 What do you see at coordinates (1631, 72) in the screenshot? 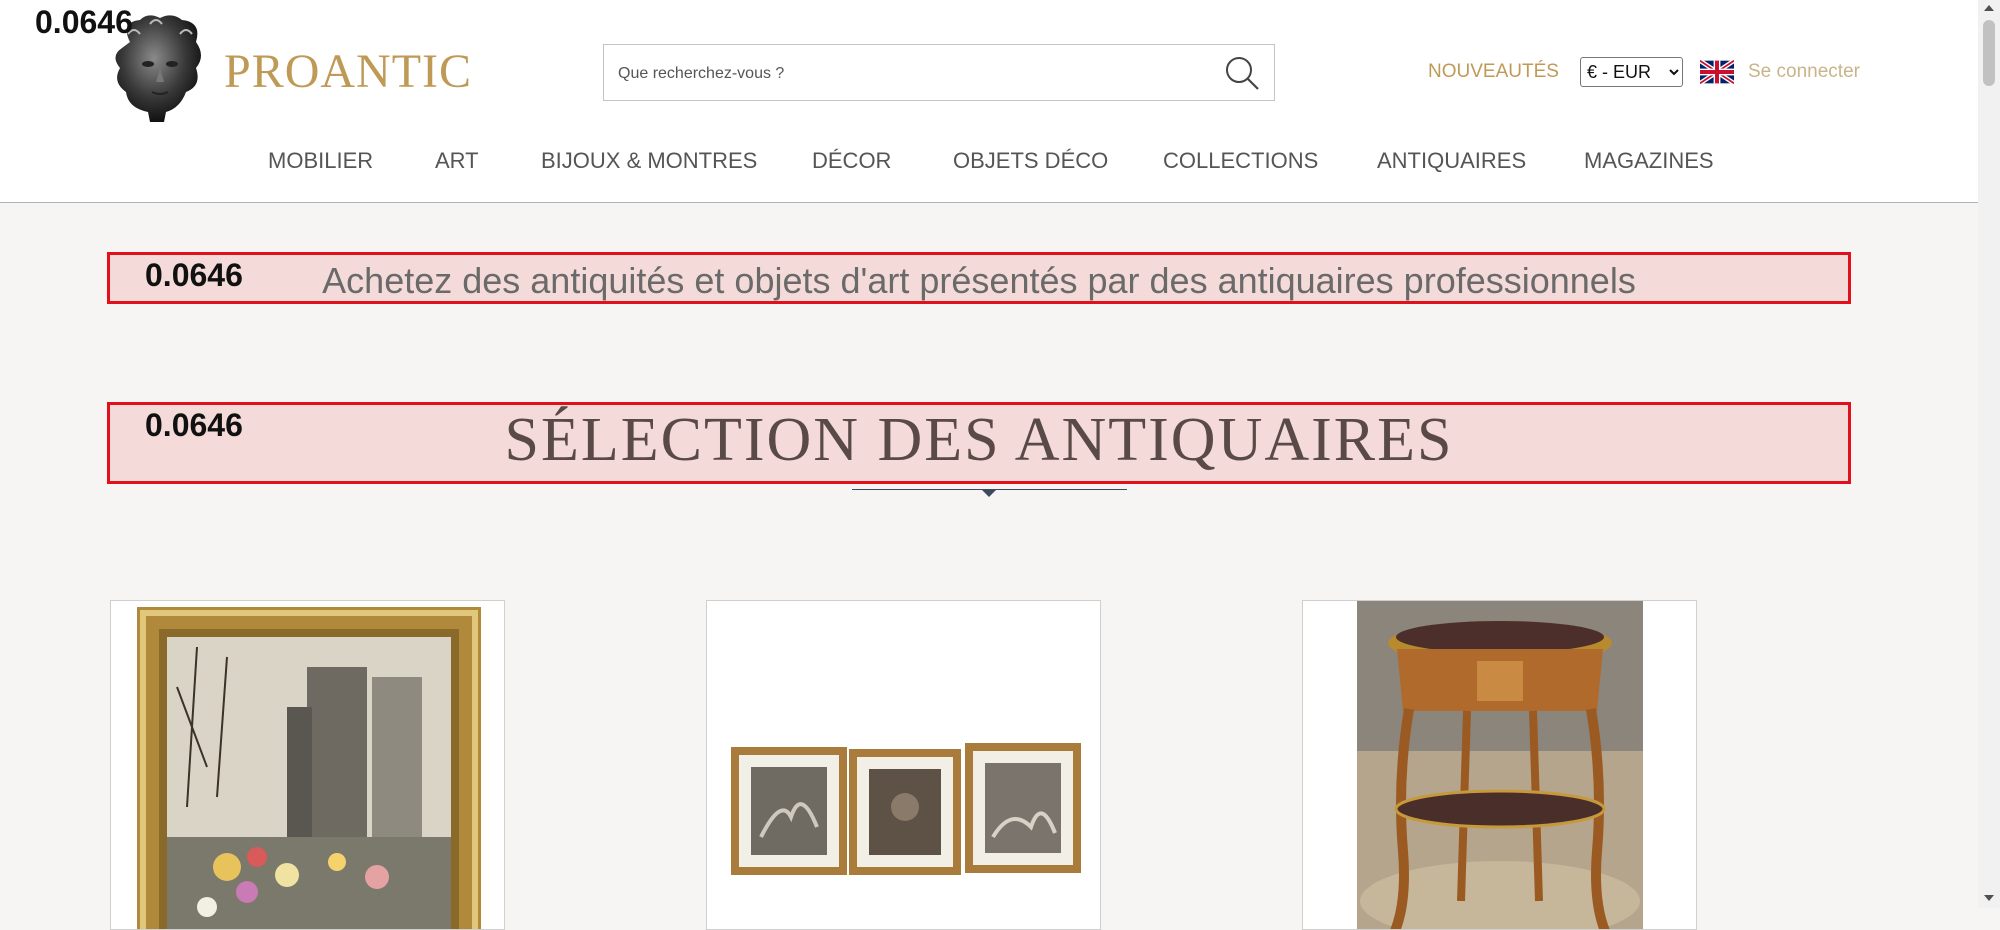
I see `currency-select: € - EUR` at bounding box center [1631, 72].